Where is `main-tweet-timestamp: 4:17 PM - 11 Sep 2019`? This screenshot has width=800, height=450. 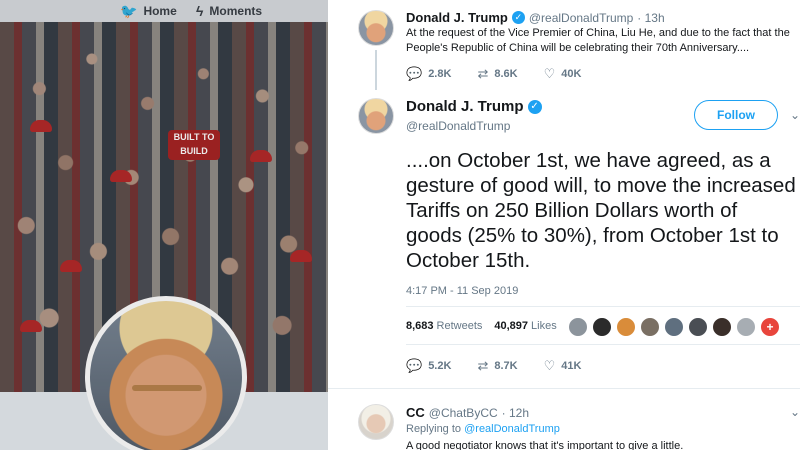 main-tweet-timestamp: 4:17 PM - 11 Sep 2019 is located at coordinates (462, 291).